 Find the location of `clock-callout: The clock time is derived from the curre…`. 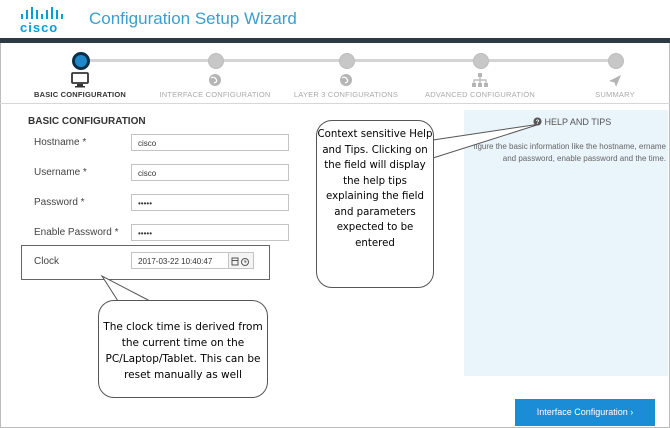

clock-callout: The clock time is derived from the curre… is located at coordinates (183, 349).